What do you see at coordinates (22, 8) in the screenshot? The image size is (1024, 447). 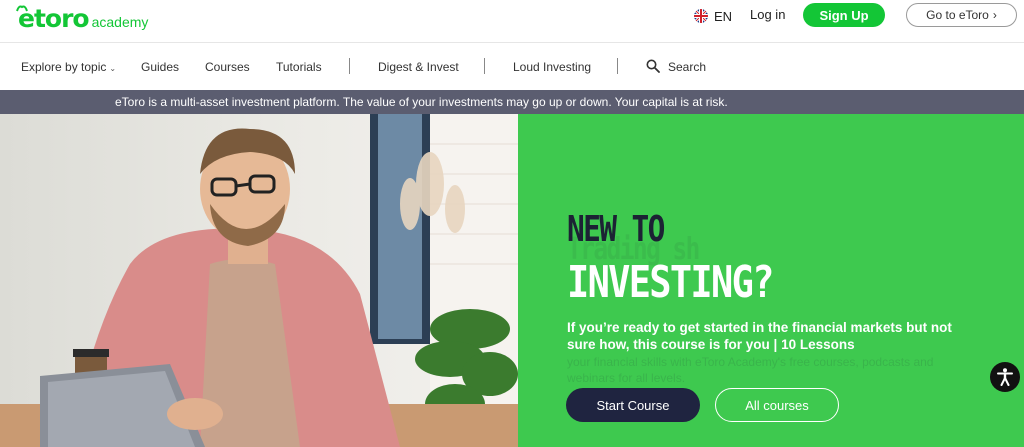 I see `logo-flare-icon` at bounding box center [22, 8].